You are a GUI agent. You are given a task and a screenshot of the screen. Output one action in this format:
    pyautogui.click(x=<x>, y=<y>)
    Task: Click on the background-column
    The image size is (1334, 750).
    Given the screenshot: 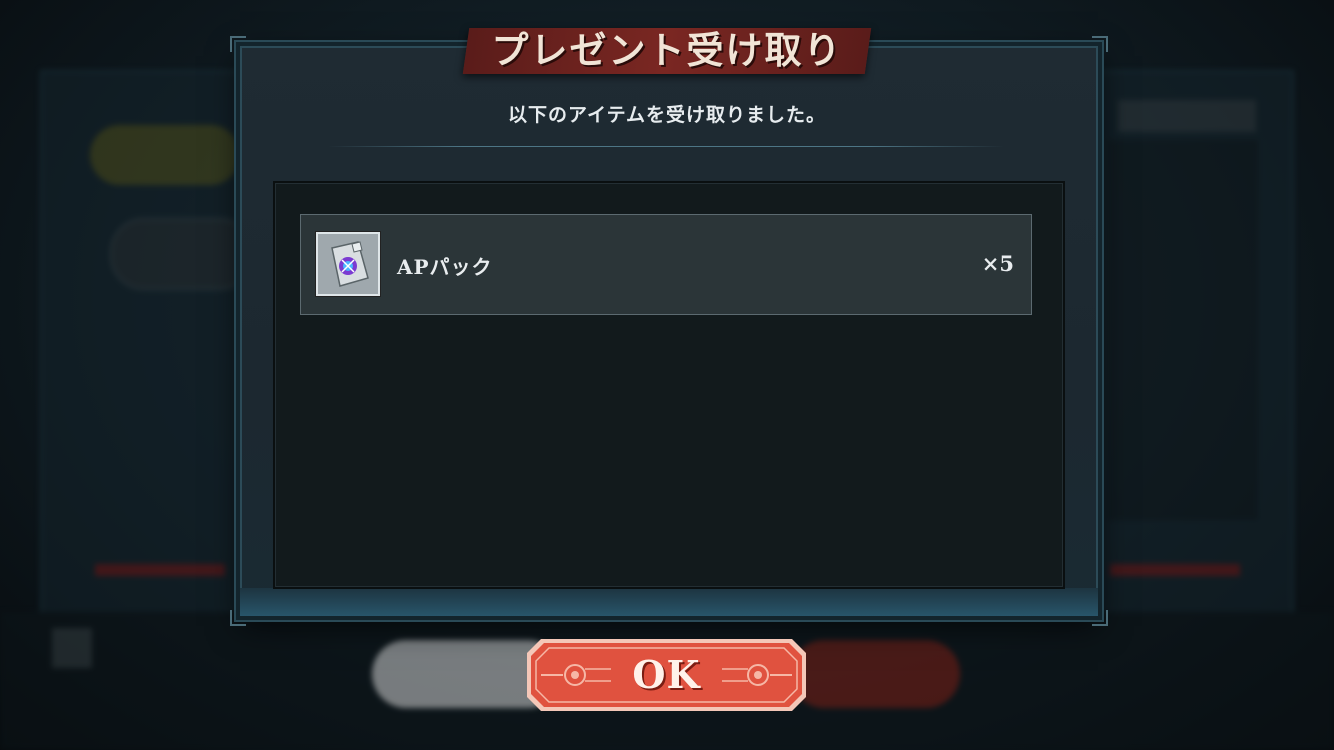 What is the action you would take?
    pyautogui.click(x=1183, y=330)
    